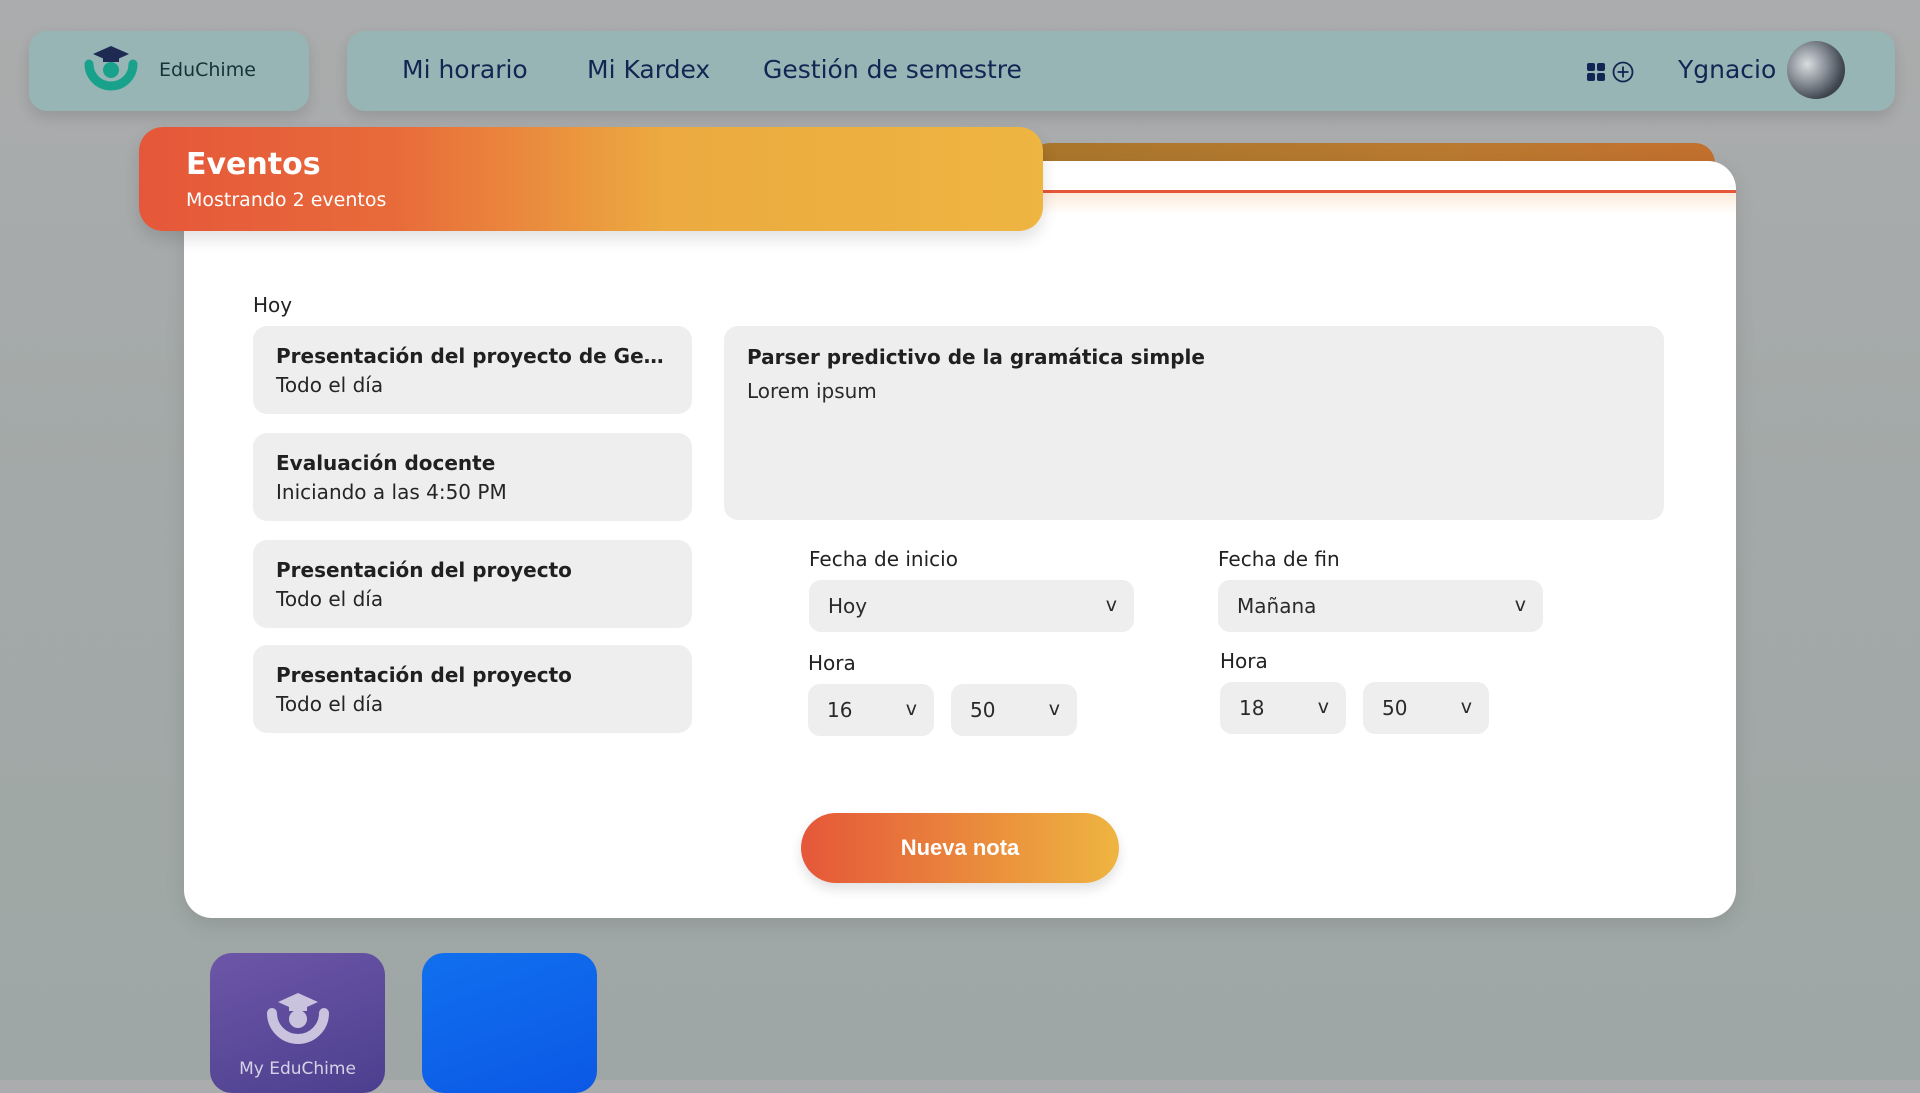  I want to click on start-hour-select: 16 v, so click(871, 710).